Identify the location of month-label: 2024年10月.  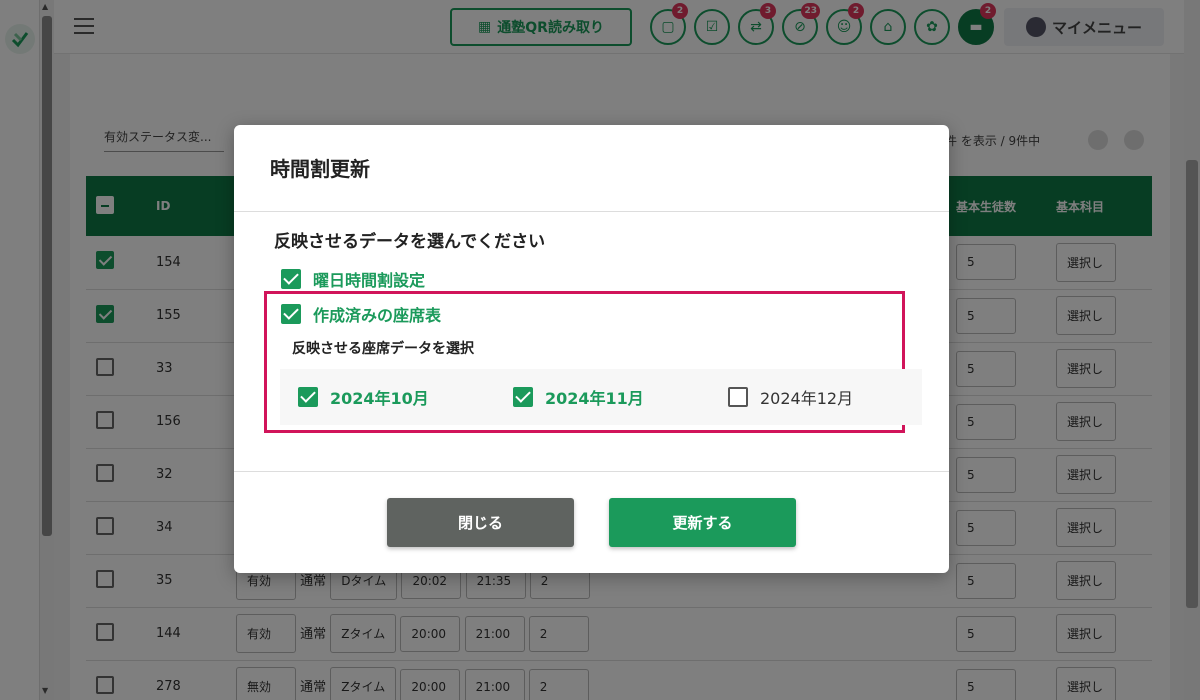
(379, 398).